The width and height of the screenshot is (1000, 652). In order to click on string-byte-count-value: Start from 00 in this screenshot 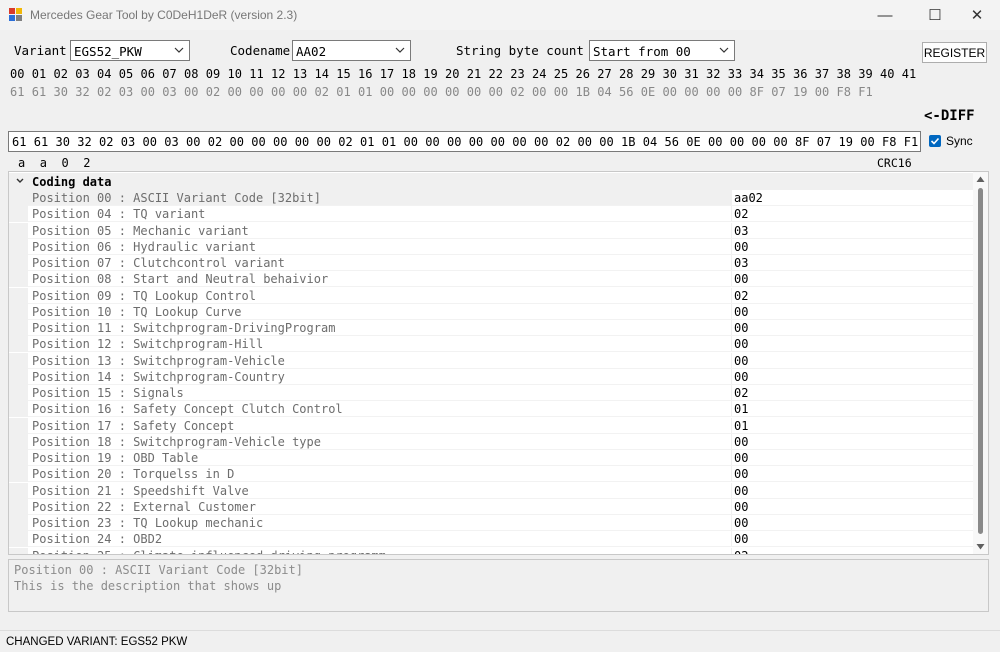, I will do `click(642, 51)`.